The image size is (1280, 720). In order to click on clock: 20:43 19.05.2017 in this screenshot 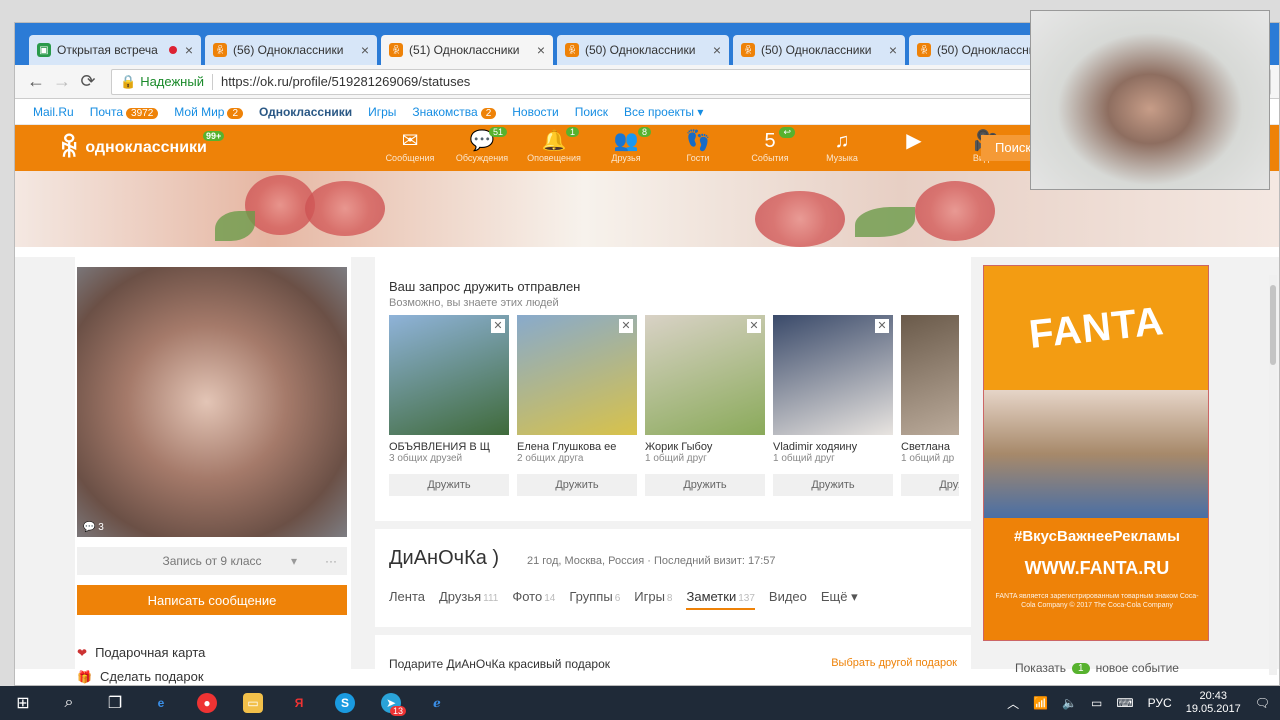, I will do `click(1213, 703)`.